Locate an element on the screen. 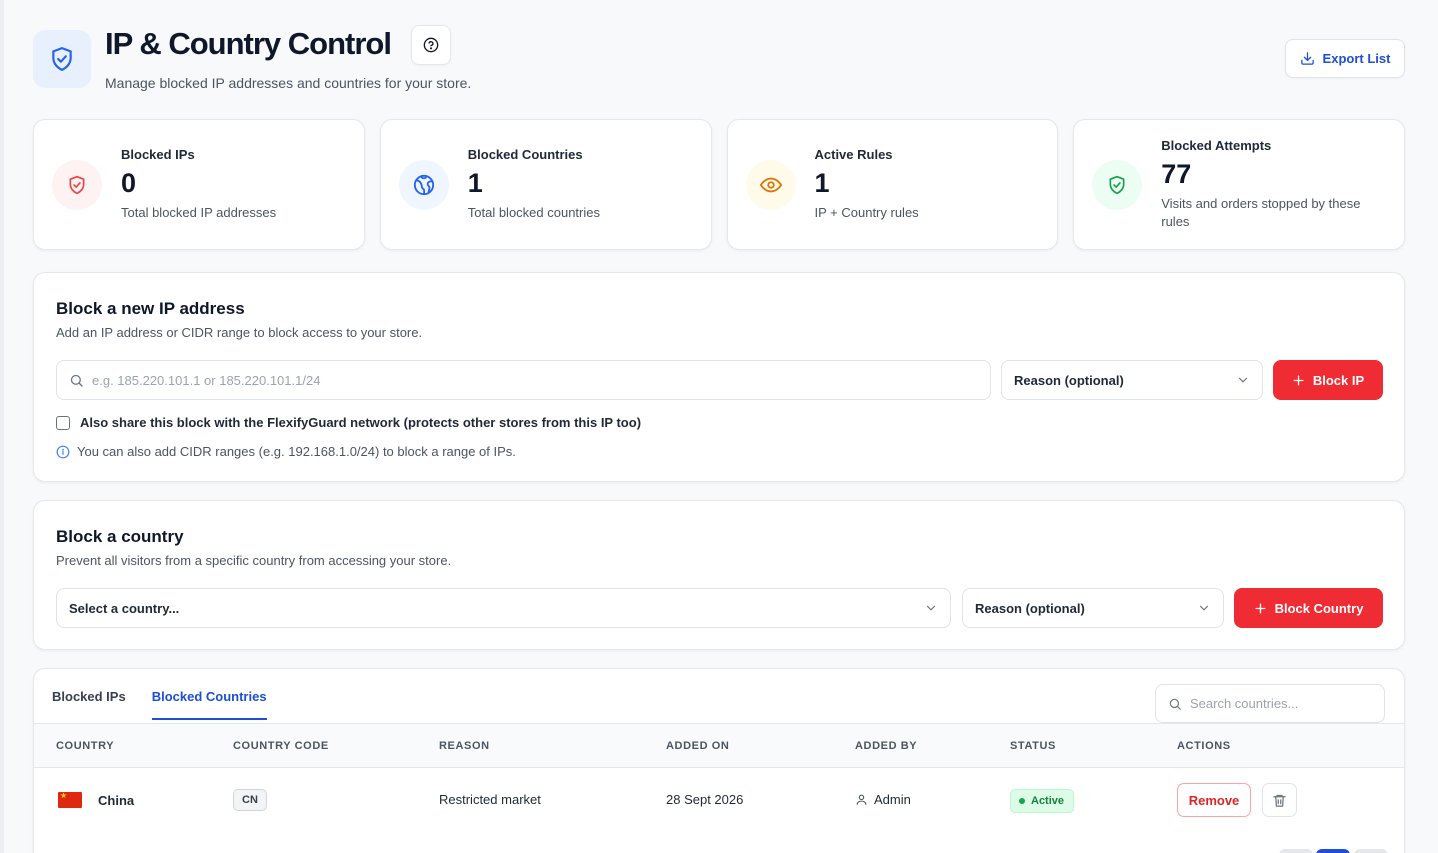  block-country-button-label: Block Country is located at coordinates (1319, 608).